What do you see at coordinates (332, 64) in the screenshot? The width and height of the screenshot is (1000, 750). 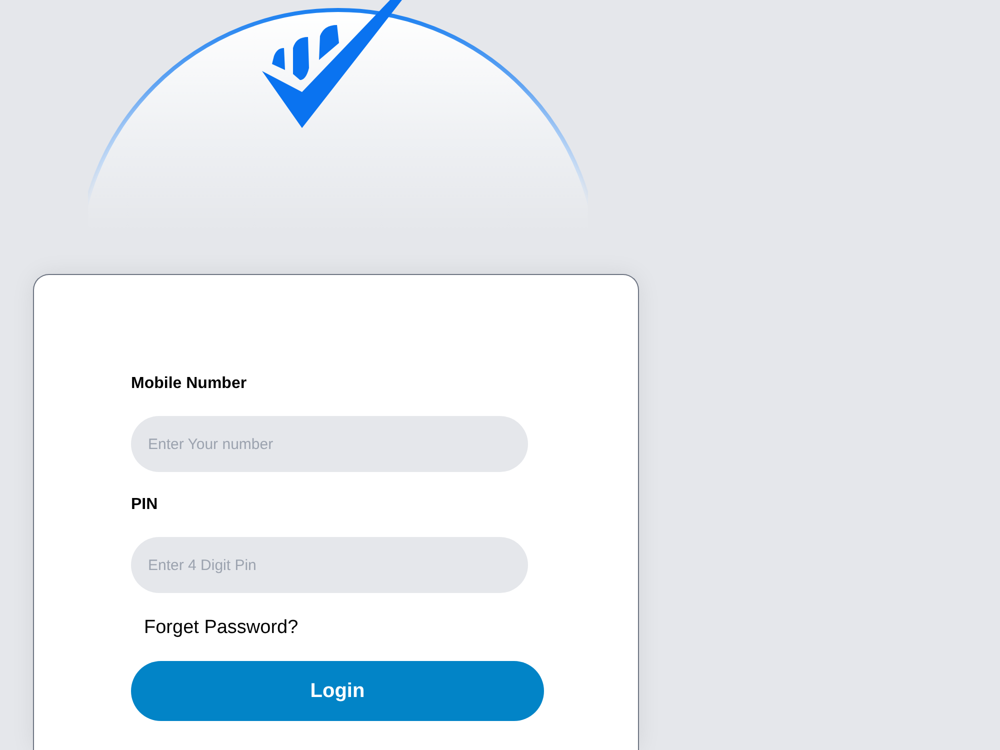 I see `check-mark-logo-icon` at bounding box center [332, 64].